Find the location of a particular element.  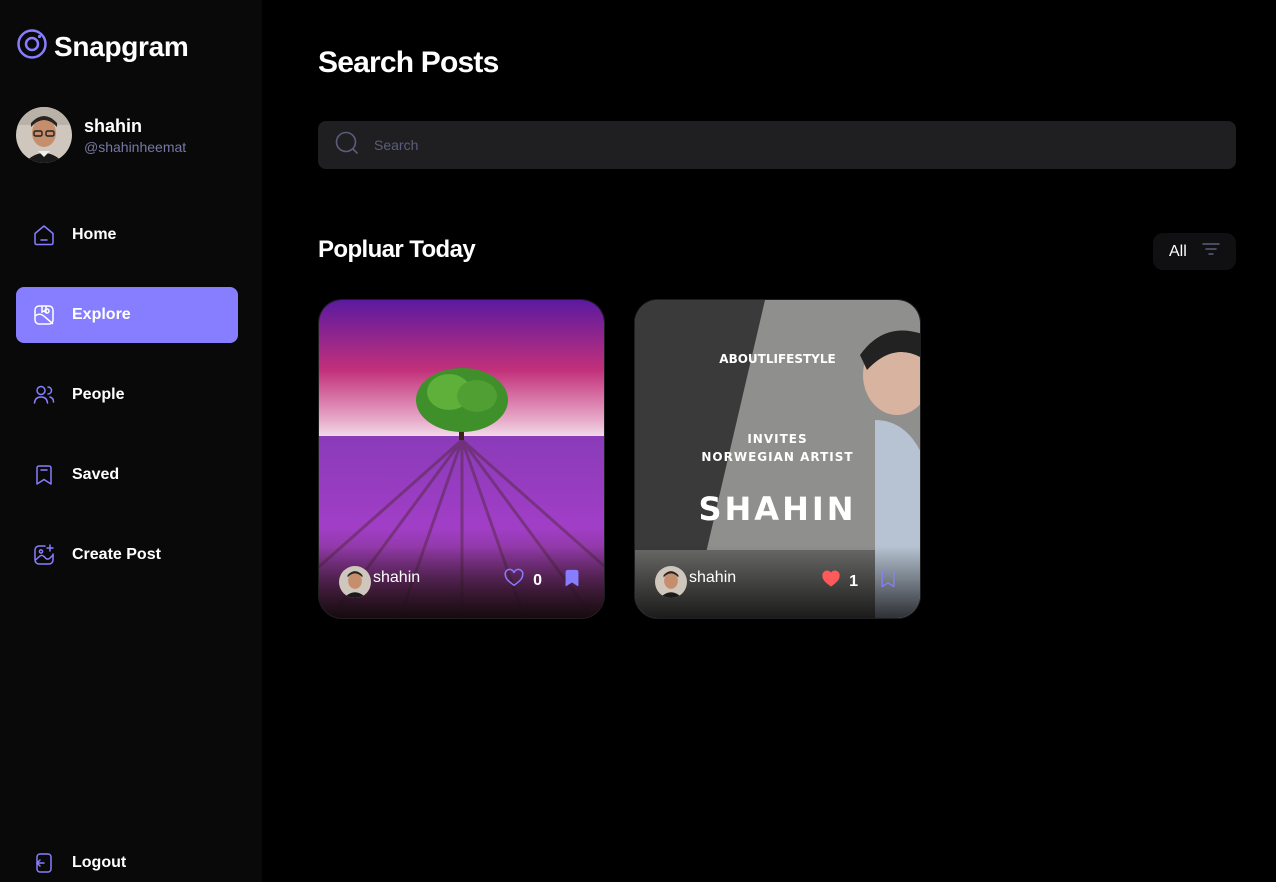

poster-subtitle: NORWEGIAN ARTIST is located at coordinates (777, 457).